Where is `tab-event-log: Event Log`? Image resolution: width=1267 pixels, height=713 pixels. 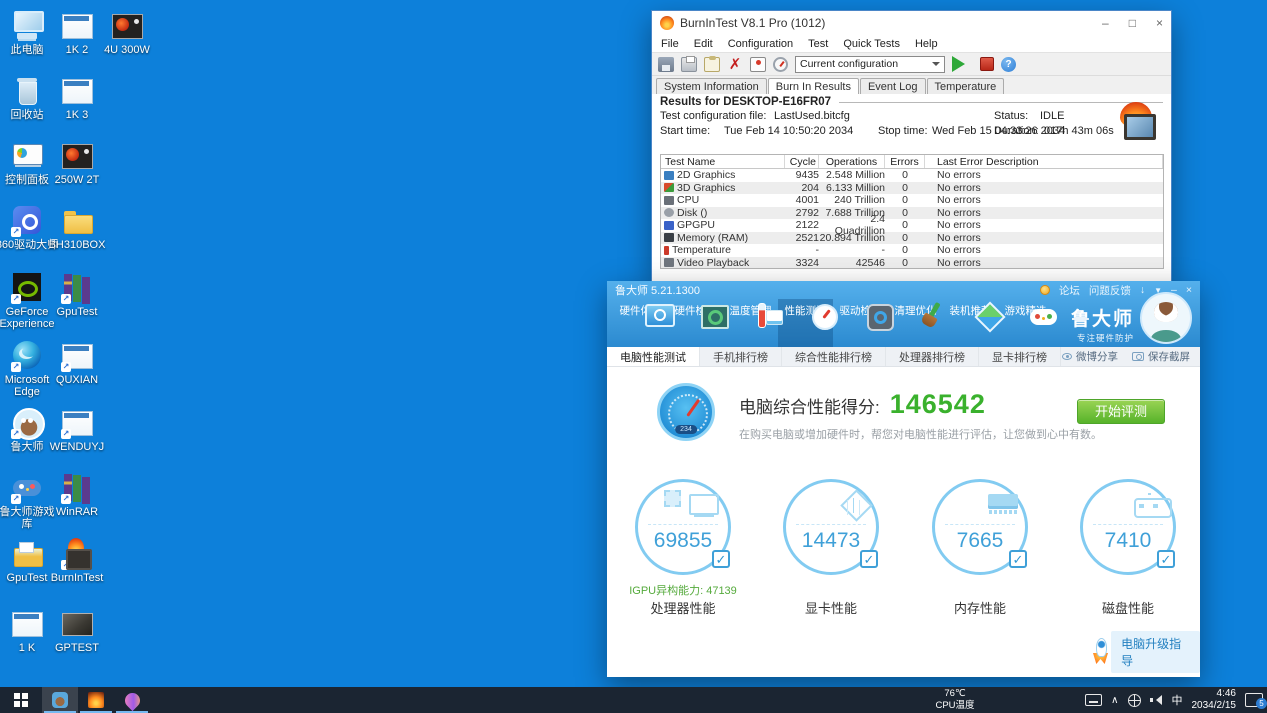 tab-event-log: Event Log is located at coordinates (892, 86).